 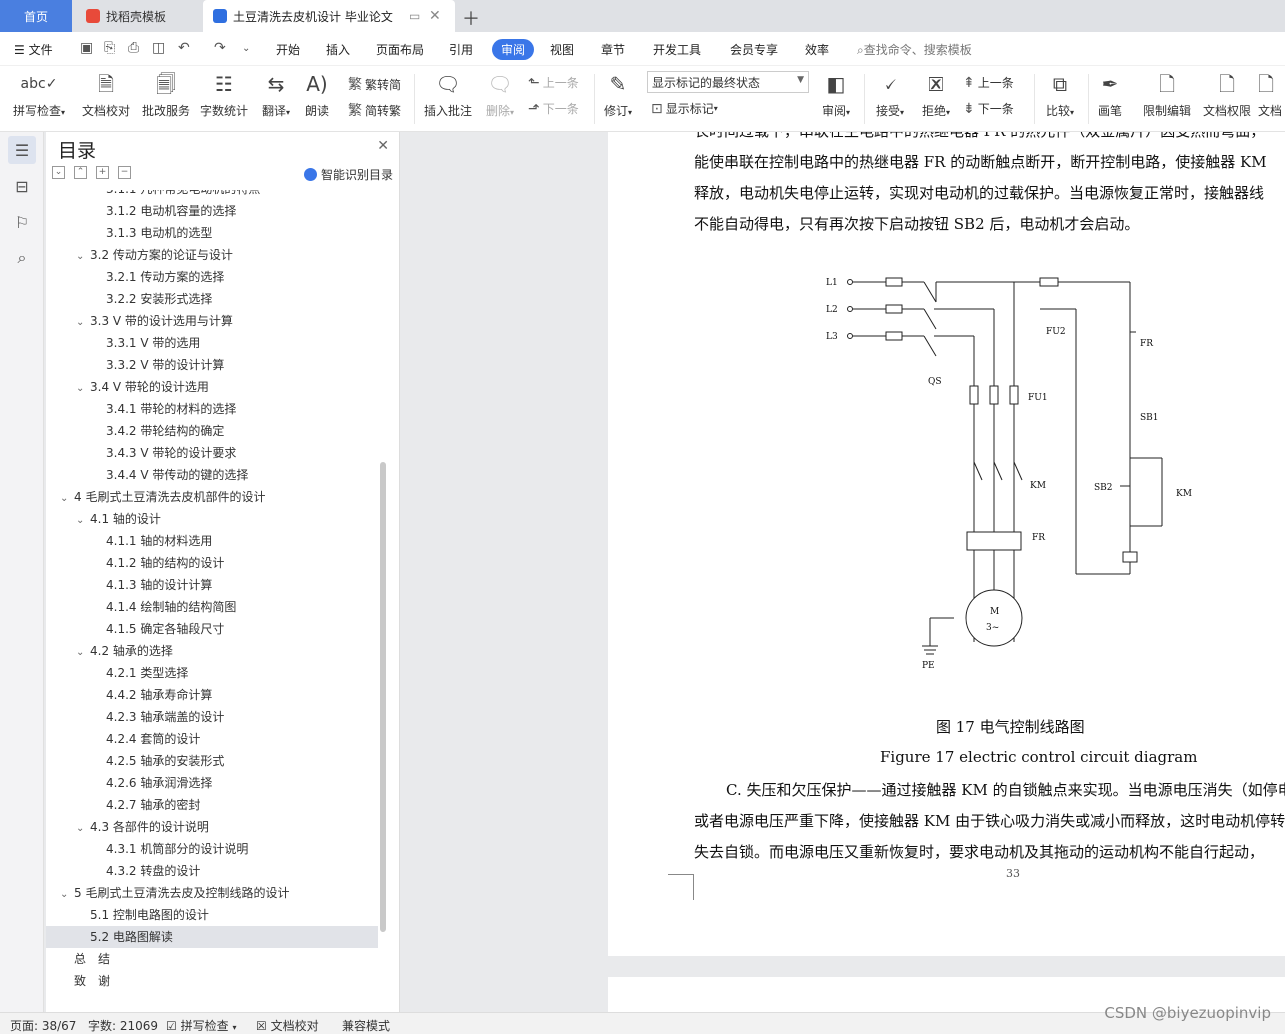 What do you see at coordinates (212, 695) in the screenshot?
I see `toc-item: 4.4.2 轴承寿命计算` at bounding box center [212, 695].